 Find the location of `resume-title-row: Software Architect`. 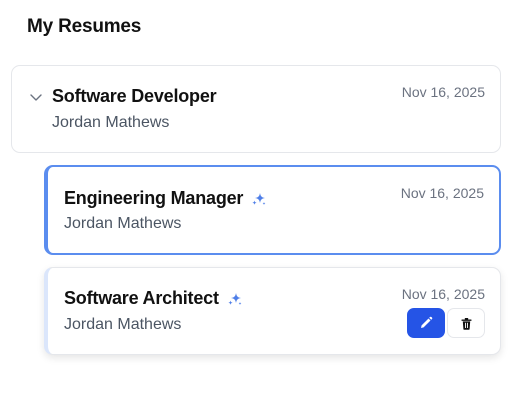

resume-title-row: Software Architect is located at coordinates (153, 298).